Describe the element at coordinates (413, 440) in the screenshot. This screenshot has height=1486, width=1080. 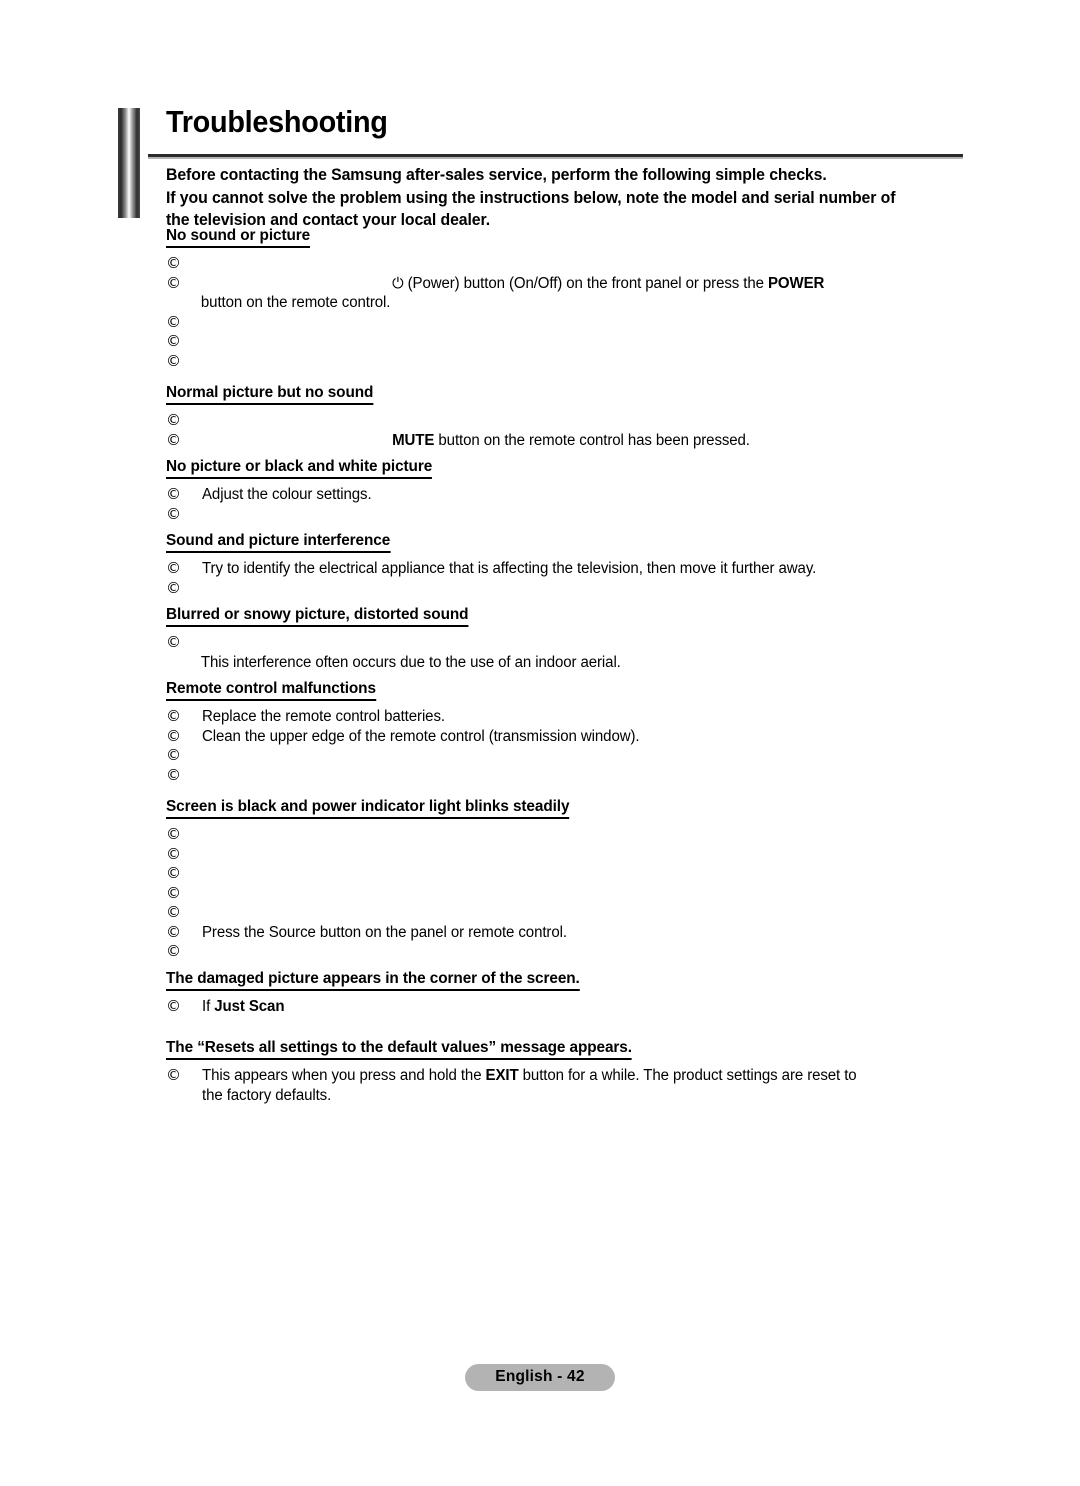
I see `mute-keyword: MUTE` at that location.